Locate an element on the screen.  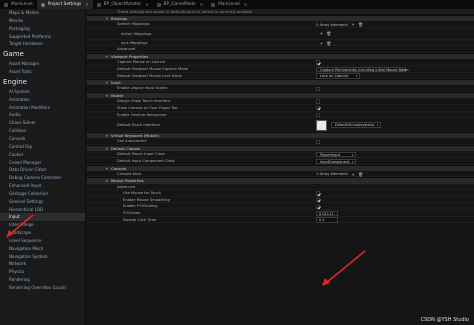
lock-mode-label: Default Viewport Mouse Lock Mode is located at coordinates (149, 75).